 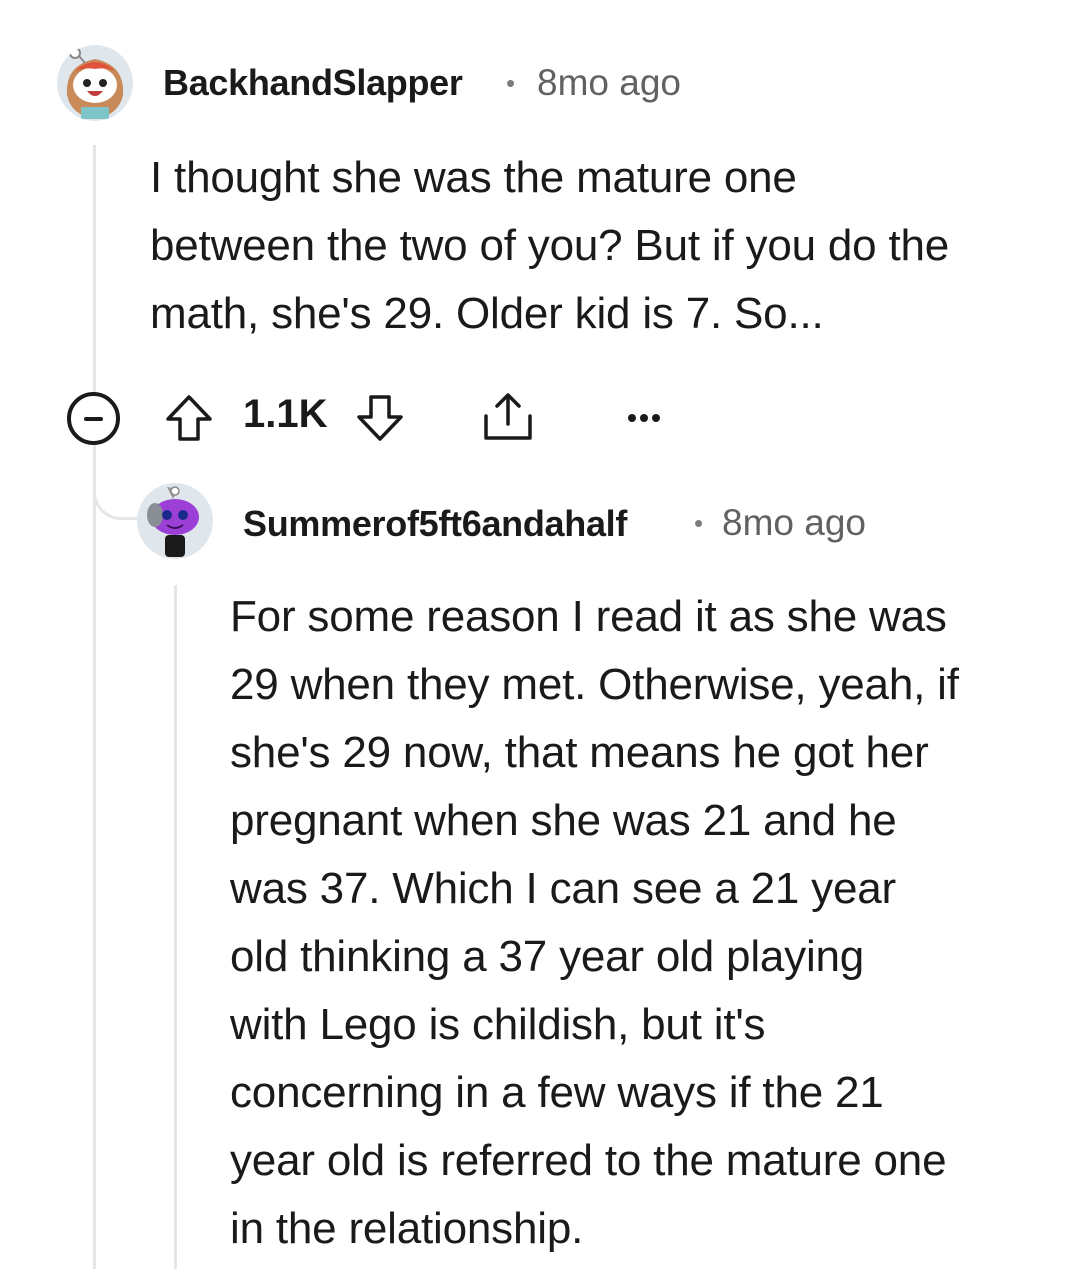 I want to click on comment-line: For some reason I read it as she was, so click(x=588, y=616).